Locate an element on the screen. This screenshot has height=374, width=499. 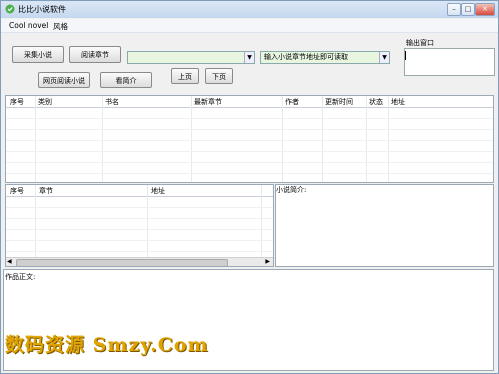
output-window-label: 输出窗口 is located at coordinates (420, 43).